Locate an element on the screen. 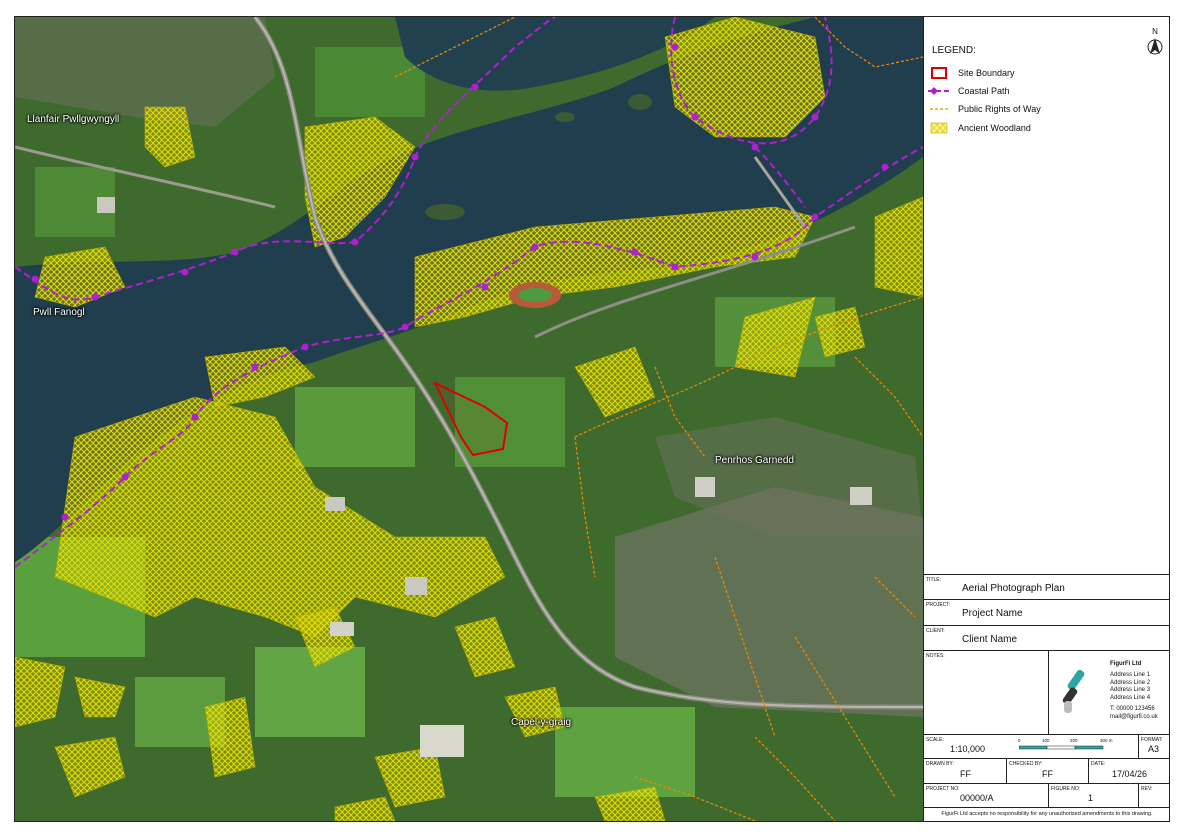  rev-caption: REV: is located at coordinates (1147, 789).